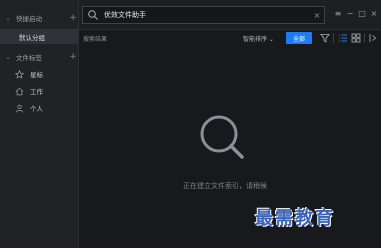 The image size is (381, 248). What do you see at coordinates (19, 108) in the screenshot?
I see `person-icon` at bounding box center [19, 108].